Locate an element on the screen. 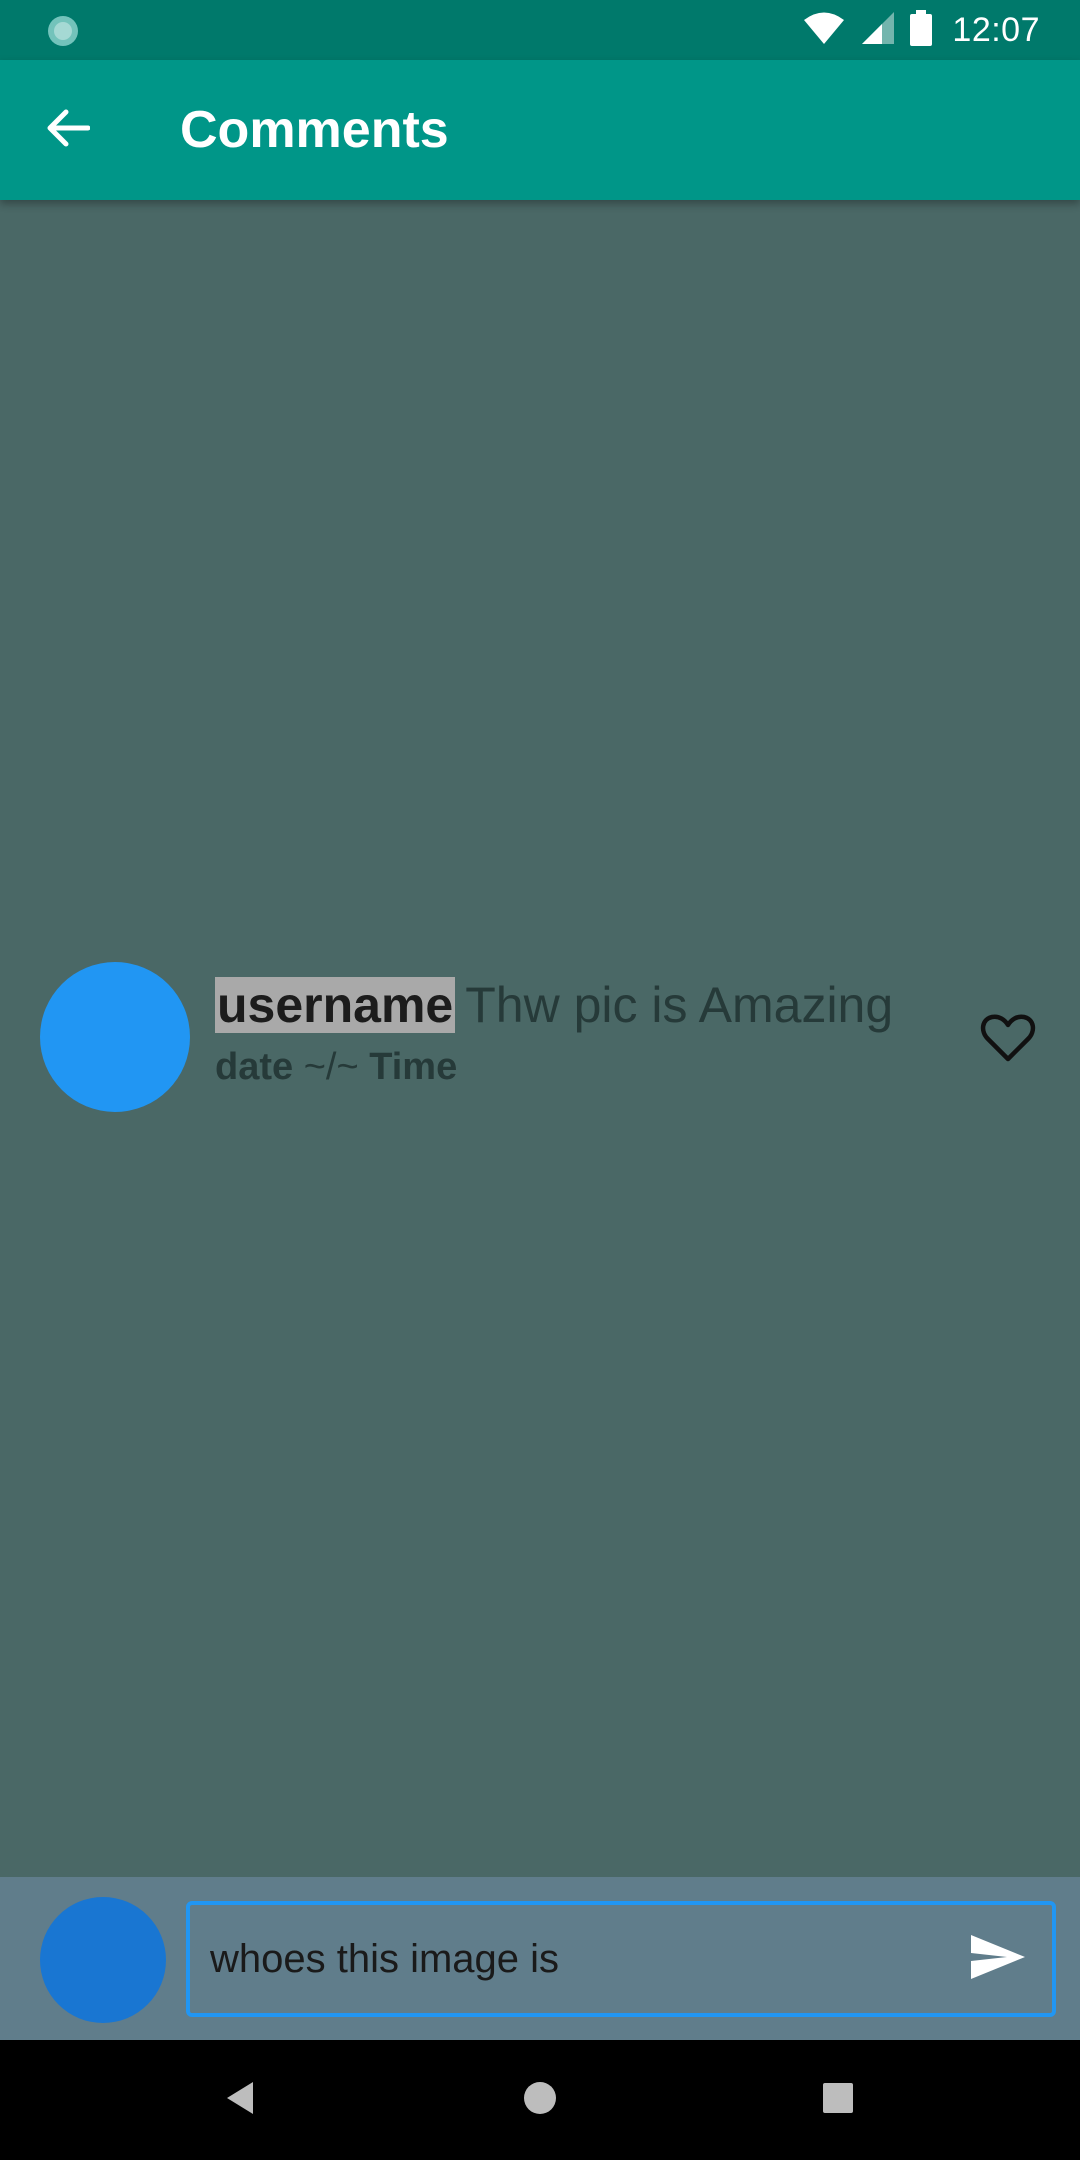 This screenshot has width=1080, height=2160. arrow-back-icon is located at coordinates (68, 130).